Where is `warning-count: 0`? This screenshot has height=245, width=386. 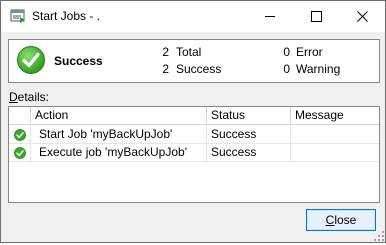
warning-count: 0 is located at coordinates (286, 69).